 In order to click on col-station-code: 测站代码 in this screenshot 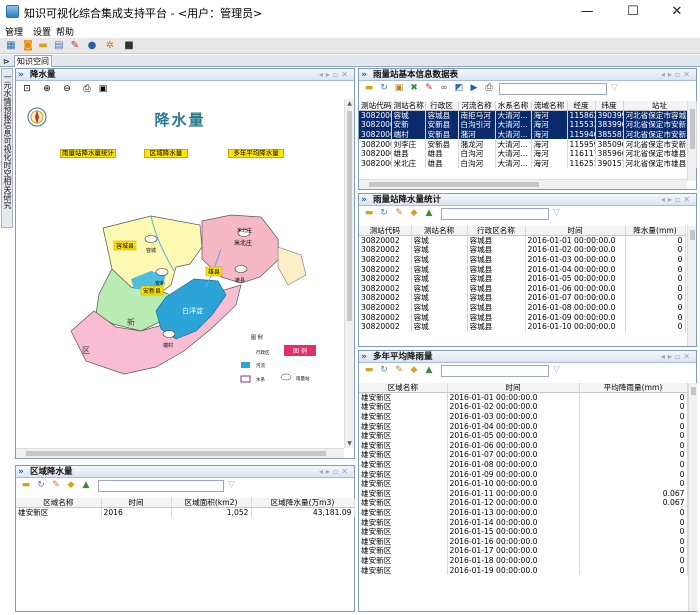, I will do `click(375, 106)`.